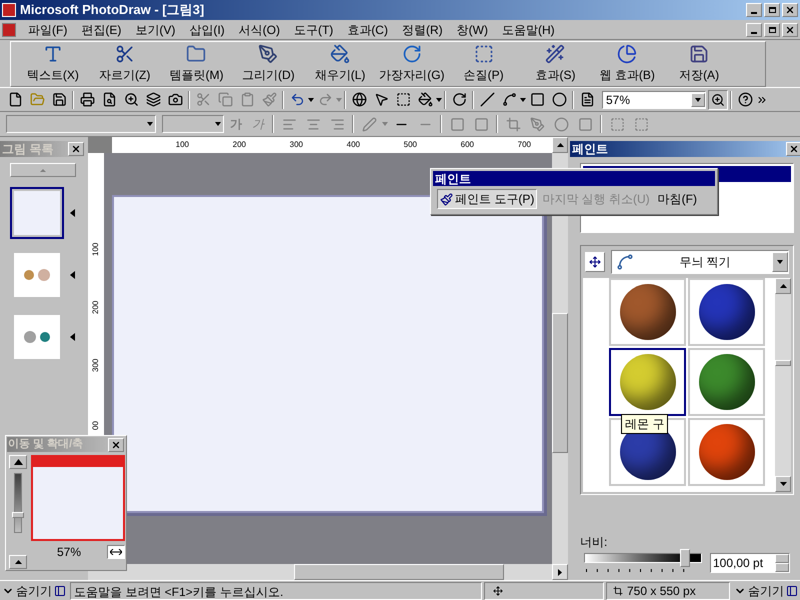  I want to click on menu-item: 파일(F), so click(48, 29).